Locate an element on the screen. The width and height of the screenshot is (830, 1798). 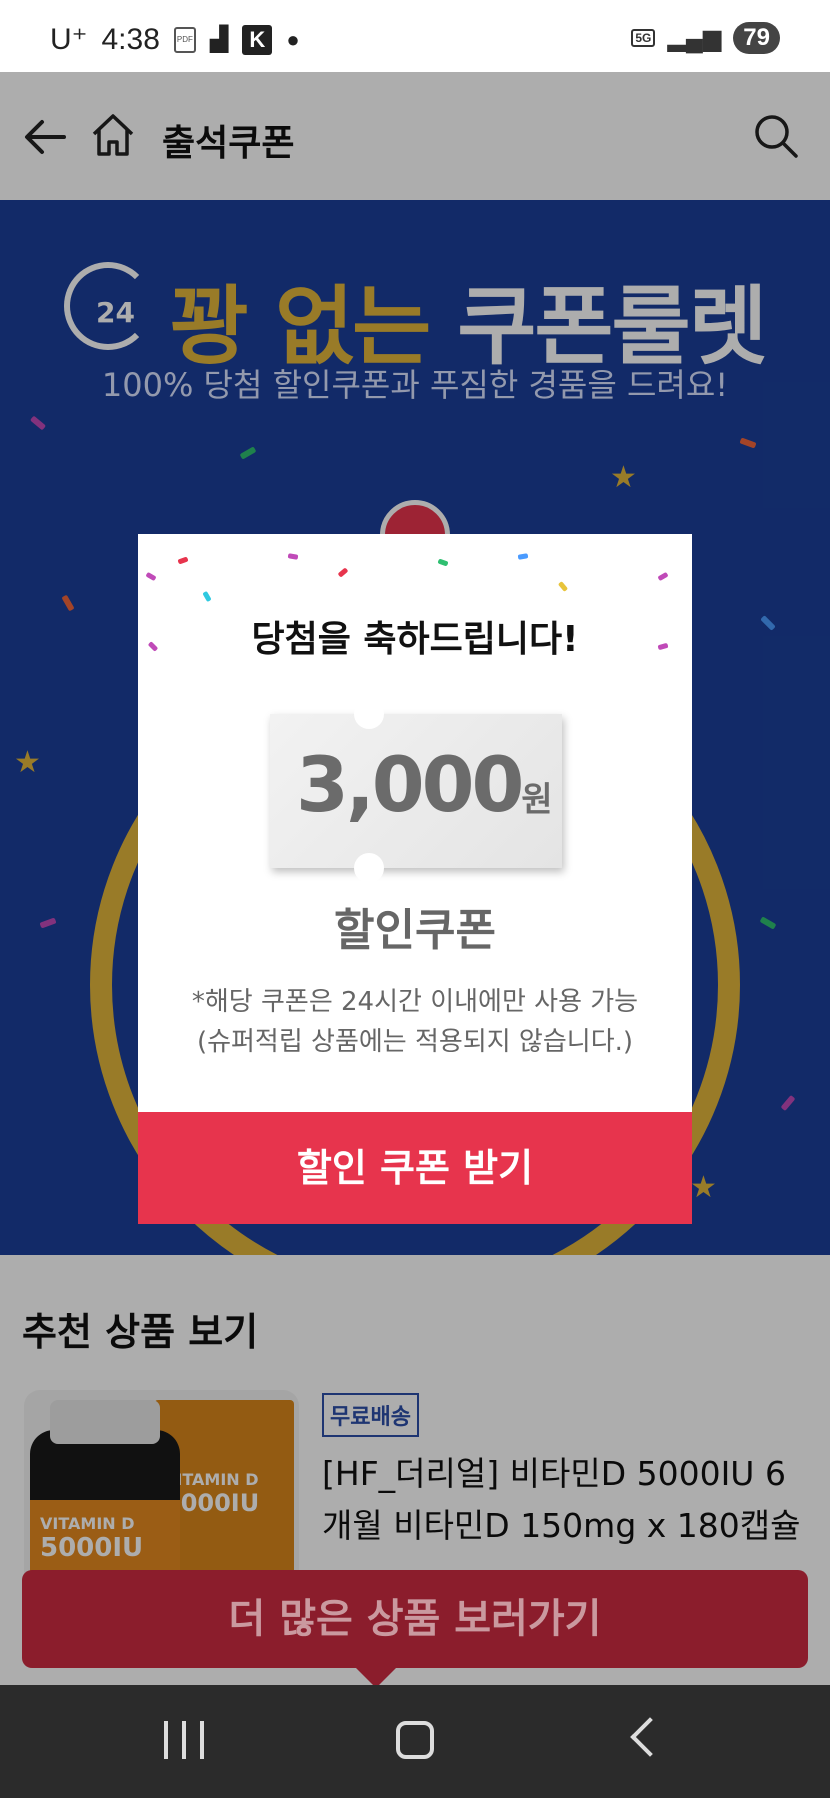
home-nav-icon is located at coordinates (415, 1740).